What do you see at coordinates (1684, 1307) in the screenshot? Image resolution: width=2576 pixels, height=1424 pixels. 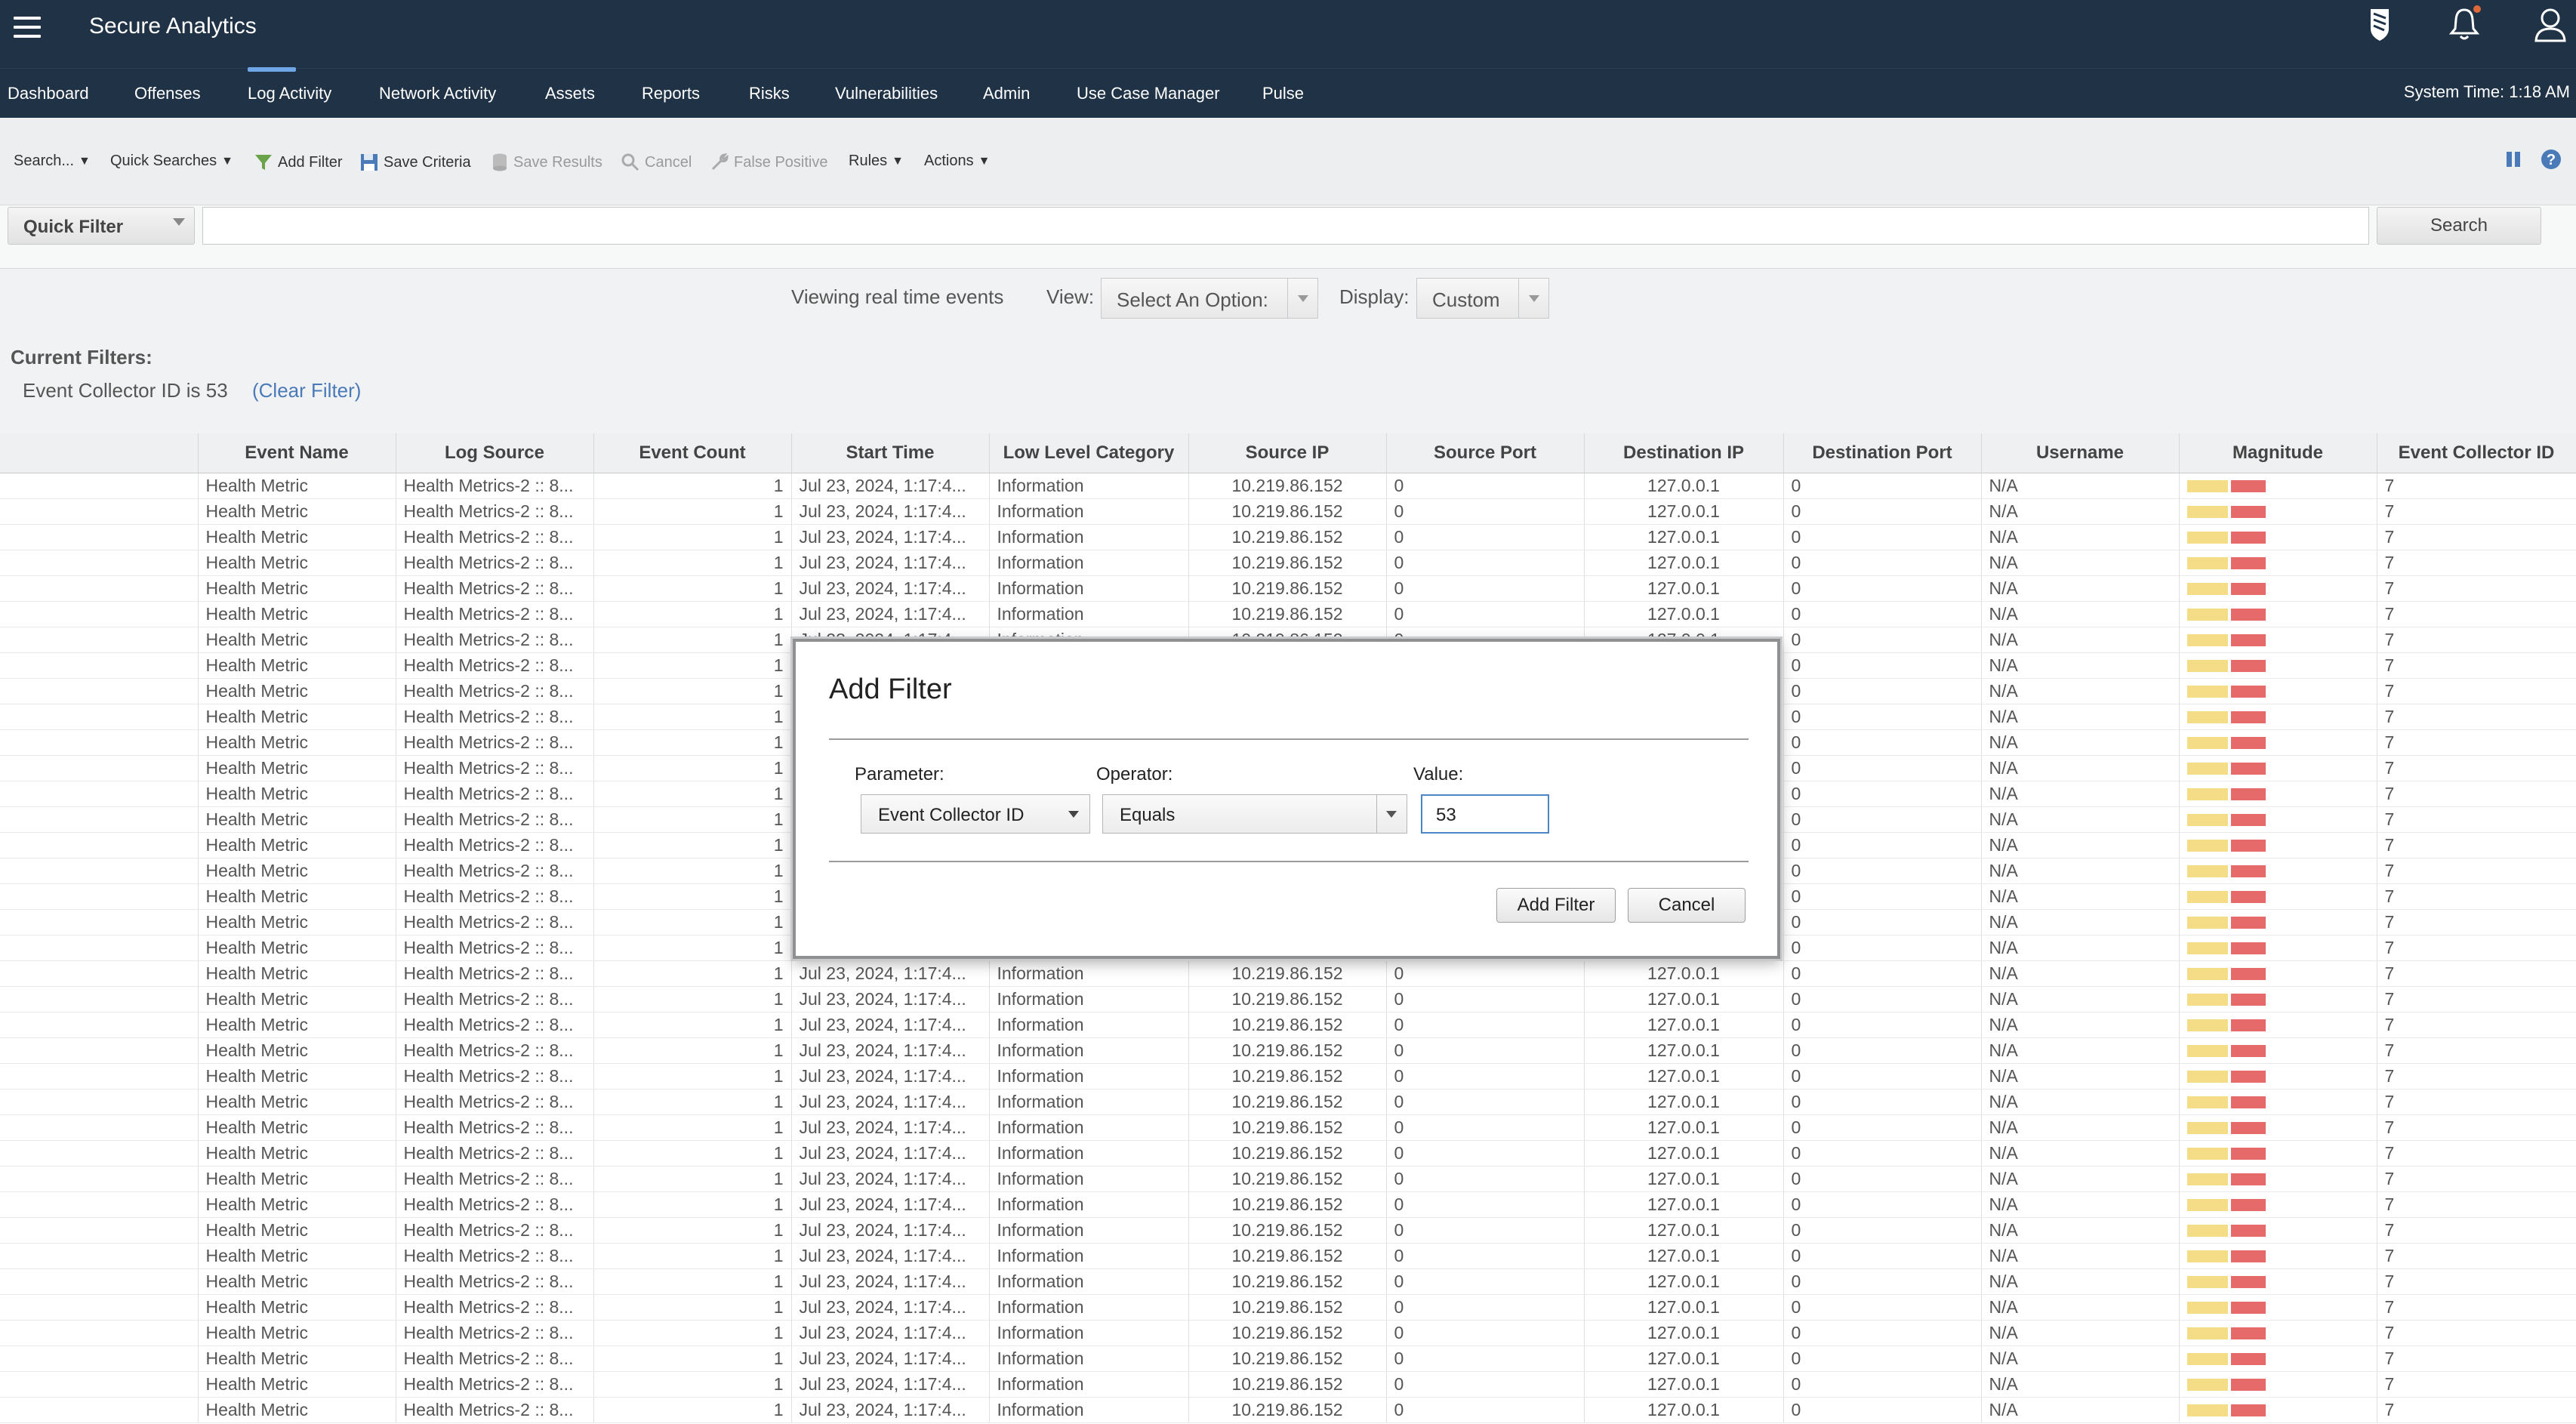 I see `destination-ip-cell: 127.0.0.1` at bounding box center [1684, 1307].